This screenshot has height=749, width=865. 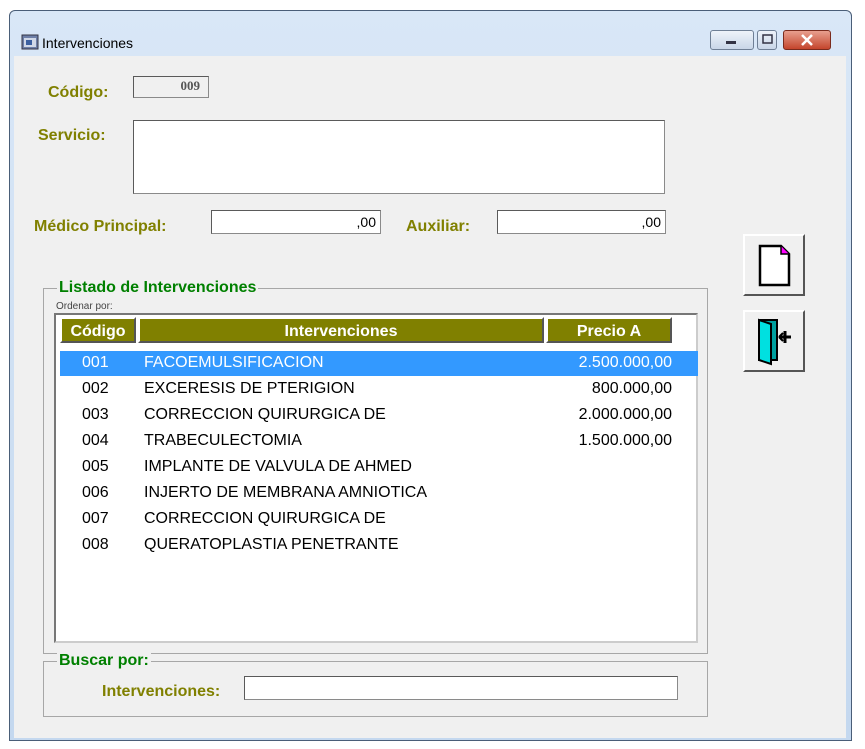 I want to click on table-row: 007 CORRECCION QUIRURGICA DE, so click(x=379, y=519).